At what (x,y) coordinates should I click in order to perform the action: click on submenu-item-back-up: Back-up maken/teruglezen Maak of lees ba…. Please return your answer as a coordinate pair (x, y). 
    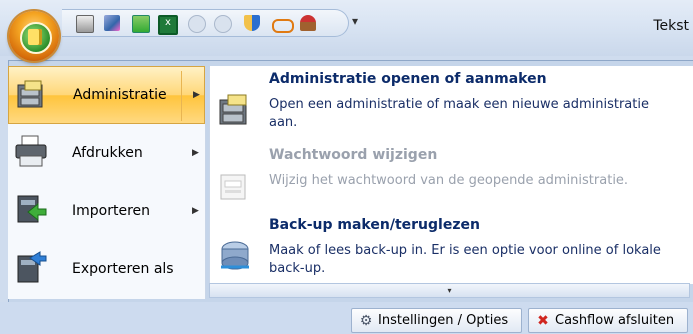
    Looking at the image, I should click on (451, 248).